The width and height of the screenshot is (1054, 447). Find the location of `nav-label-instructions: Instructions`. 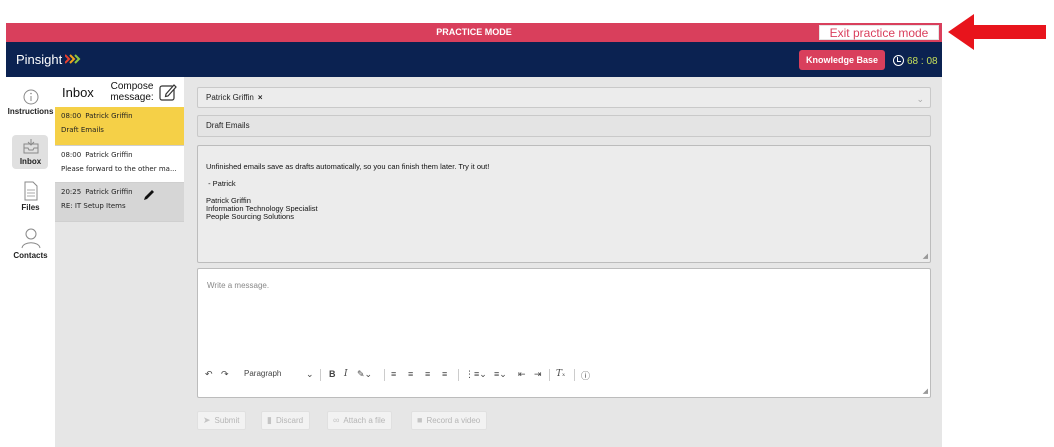

nav-label-instructions: Instructions is located at coordinates (30, 111).